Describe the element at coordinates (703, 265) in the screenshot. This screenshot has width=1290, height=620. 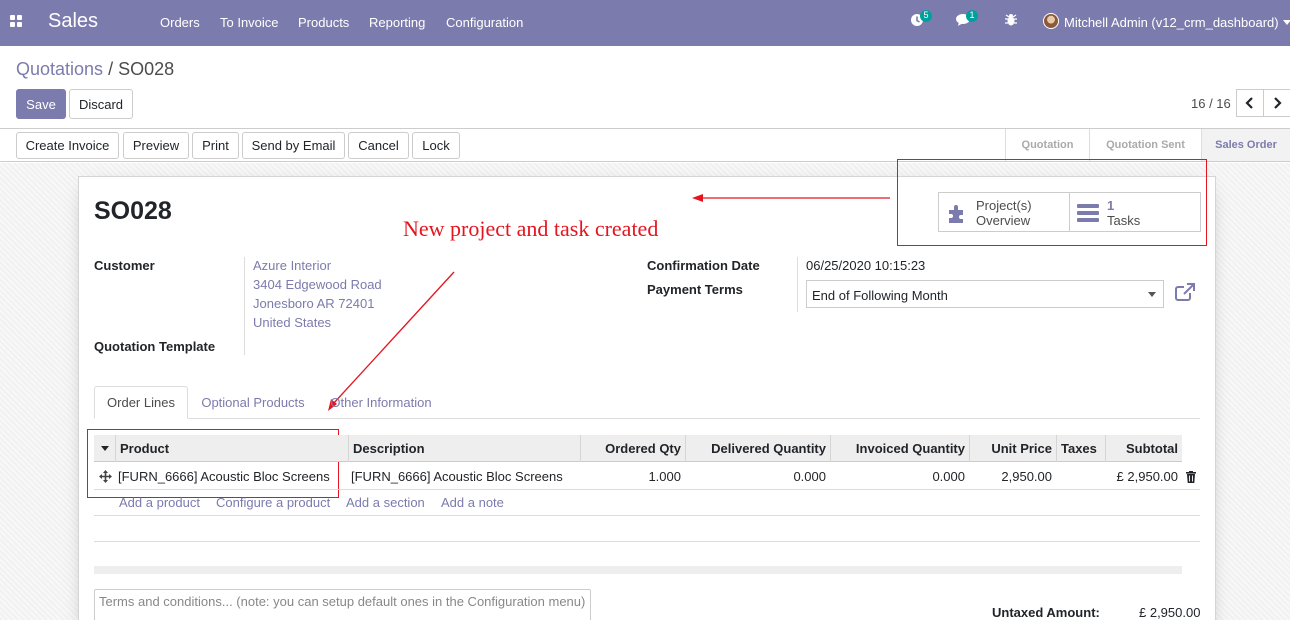
I see `confirmation-date-label: Confirmation Date` at that location.